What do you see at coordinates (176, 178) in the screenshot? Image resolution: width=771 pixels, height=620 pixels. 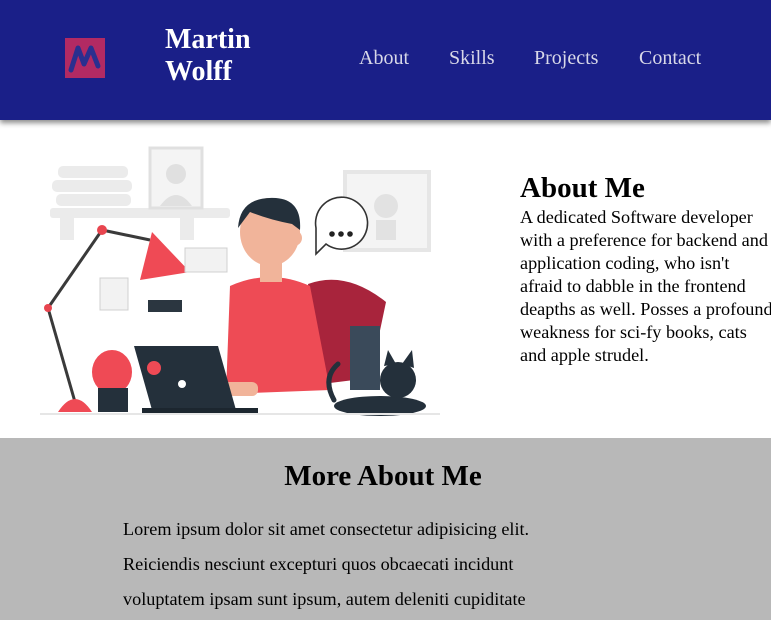 I see `picture-frame-icon` at bounding box center [176, 178].